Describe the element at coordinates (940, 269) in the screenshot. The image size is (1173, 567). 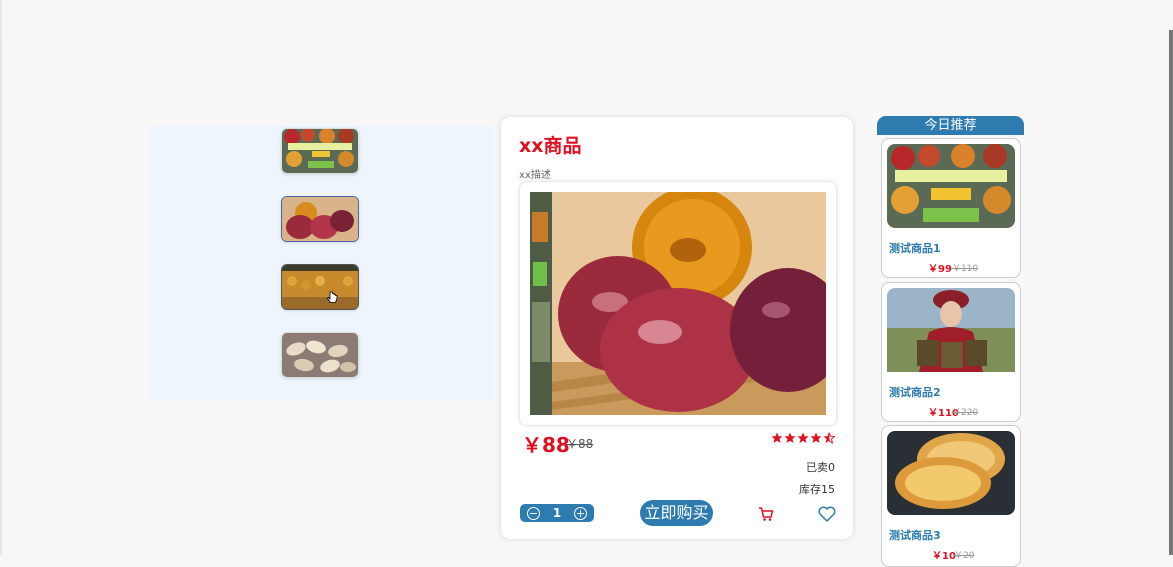
I see `recommend-item-price: ￥99` at that location.